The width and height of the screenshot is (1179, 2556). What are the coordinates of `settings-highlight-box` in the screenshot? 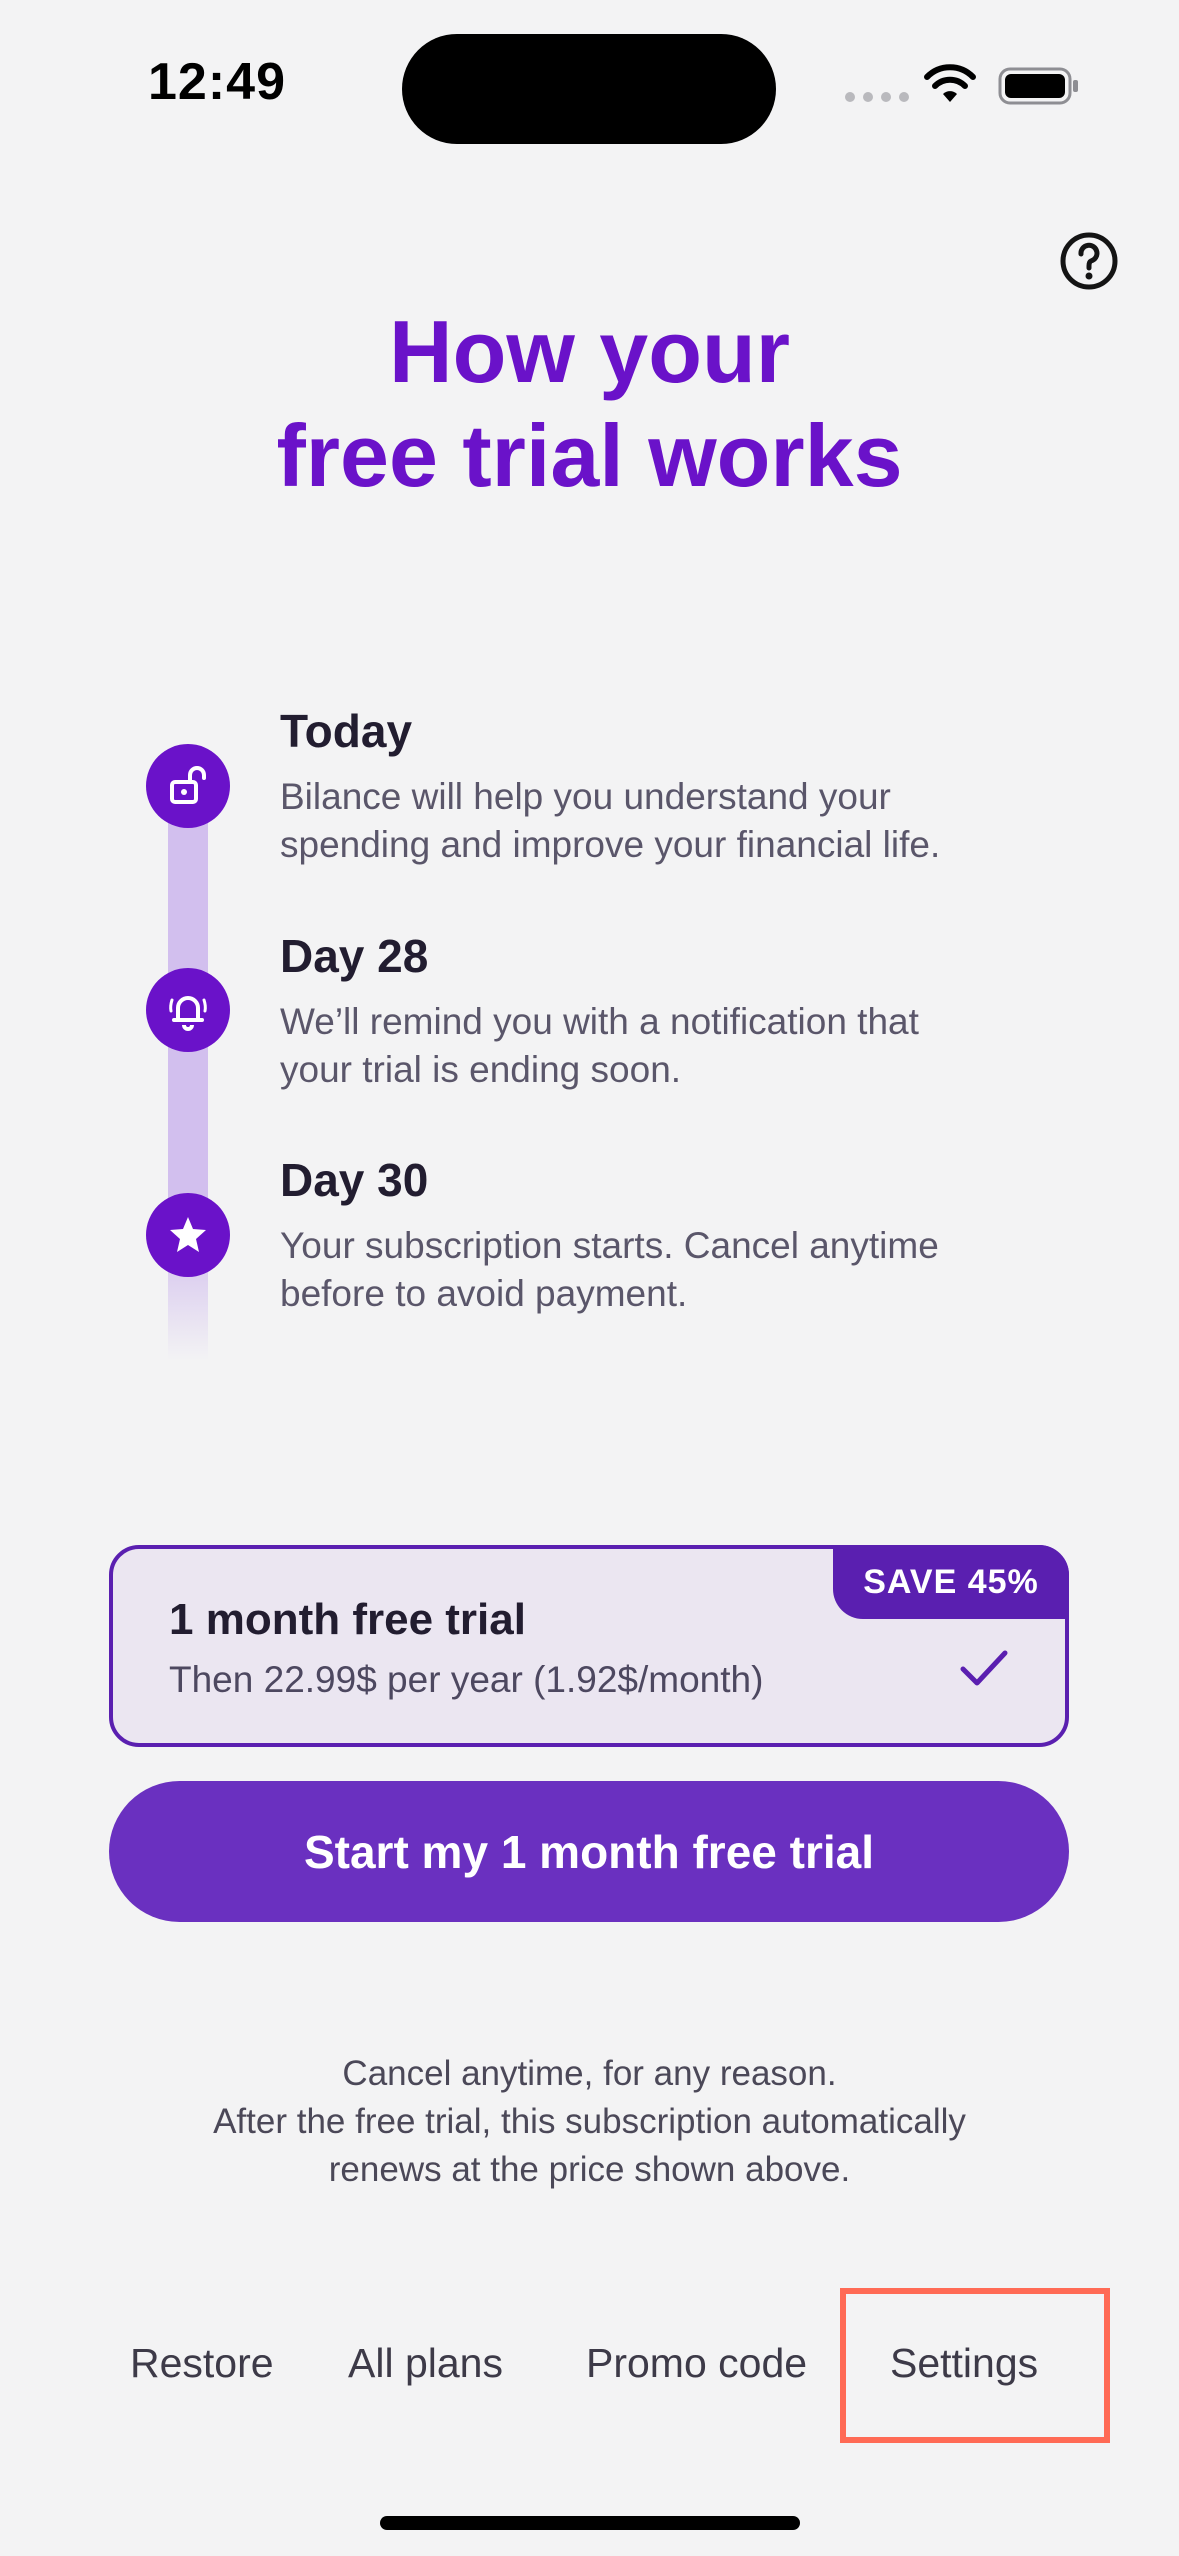 It's located at (975, 2365).